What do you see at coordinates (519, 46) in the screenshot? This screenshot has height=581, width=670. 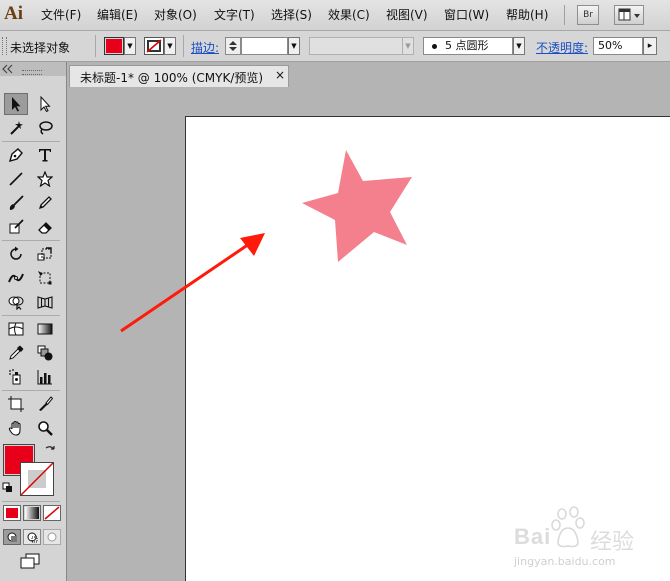 I see `brush-definition-dropdown: ▼` at bounding box center [519, 46].